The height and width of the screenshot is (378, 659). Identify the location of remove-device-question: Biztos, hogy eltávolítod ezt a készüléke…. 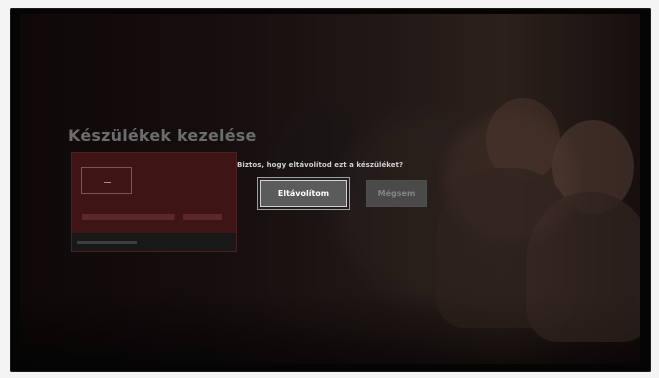
(320, 165).